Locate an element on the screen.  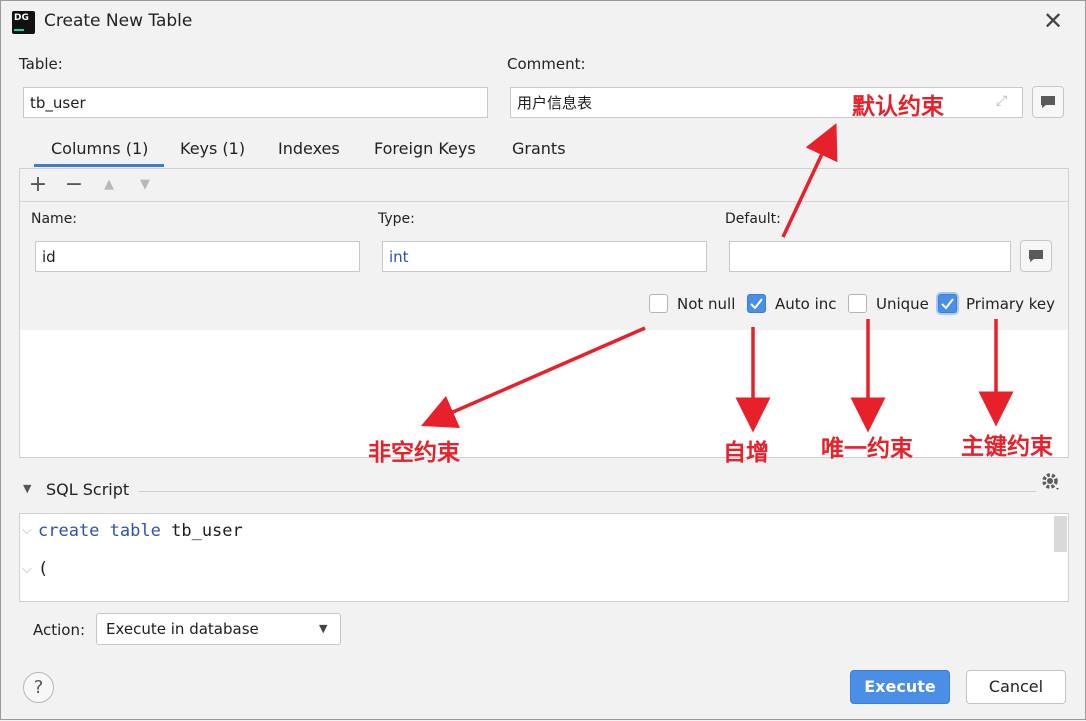
annotation-primary-key: 主键约束 is located at coordinates (1007, 446).